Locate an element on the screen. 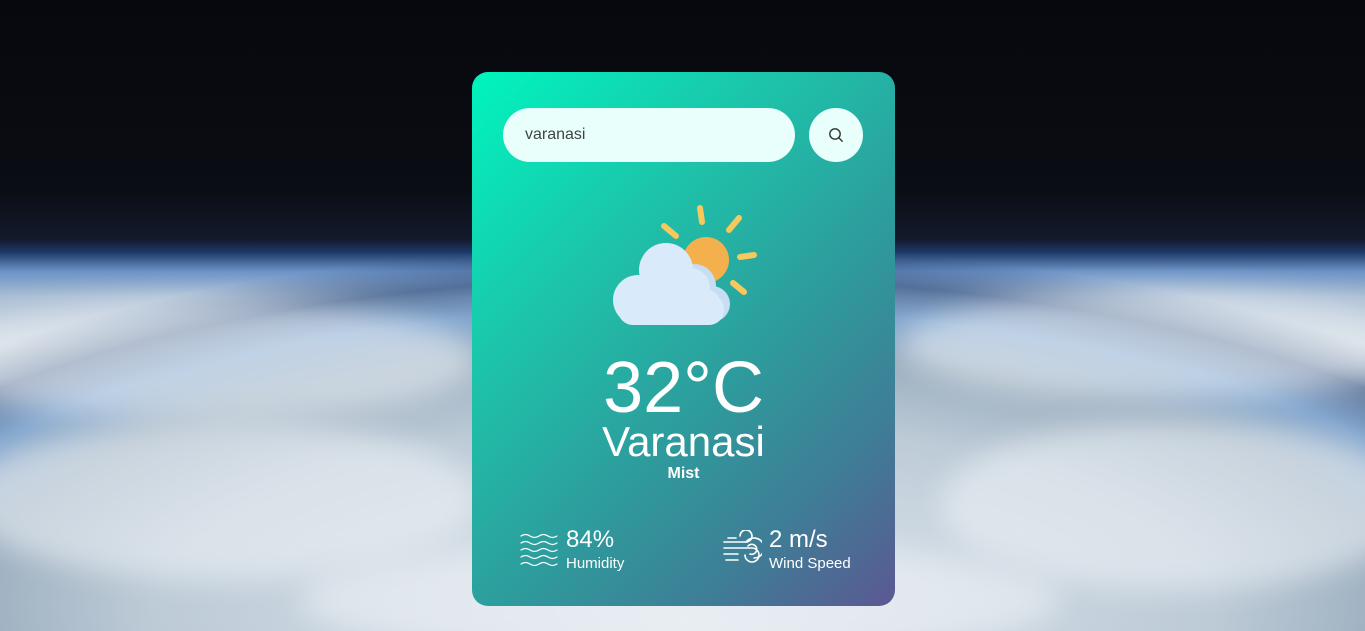 This screenshot has width=1365, height=631. wind-icon is located at coordinates (742, 546).